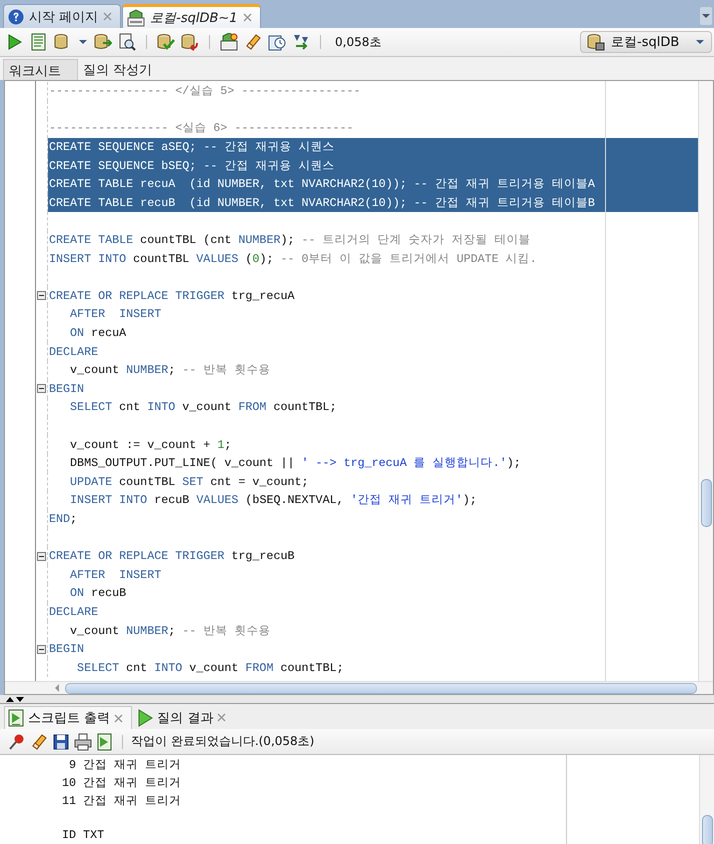 The image size is (714, 844). What do you see at coordinates (166, 42) in the screenshot?
I see `database-check-icon` at bounding box center [166, 42].